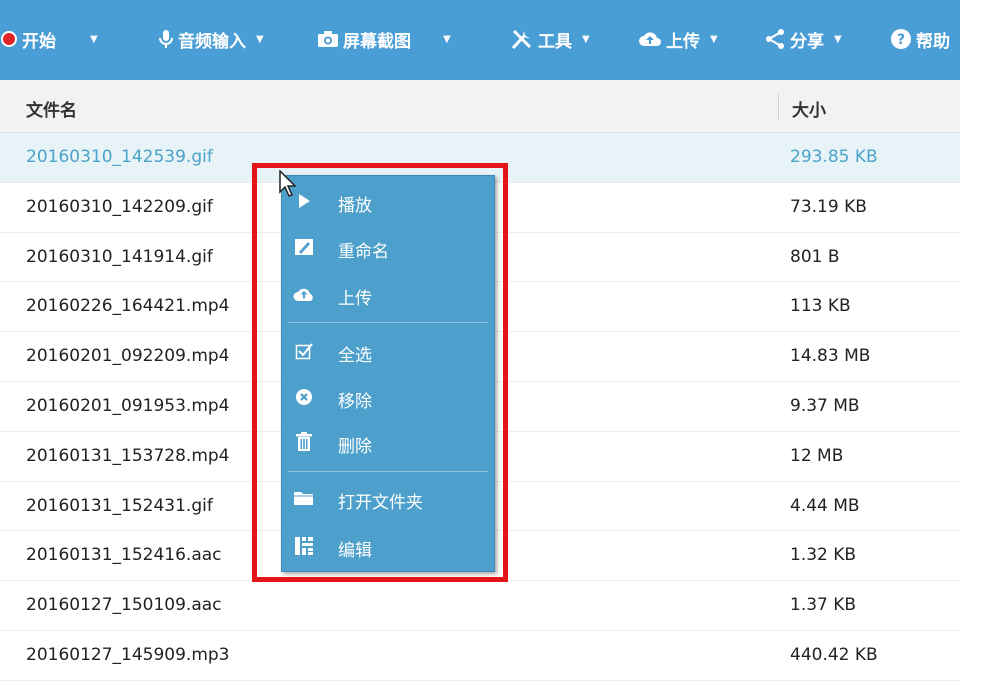 The image size is (981, 682). I want to click on help-button: ? 帮助, so click(920, 39).